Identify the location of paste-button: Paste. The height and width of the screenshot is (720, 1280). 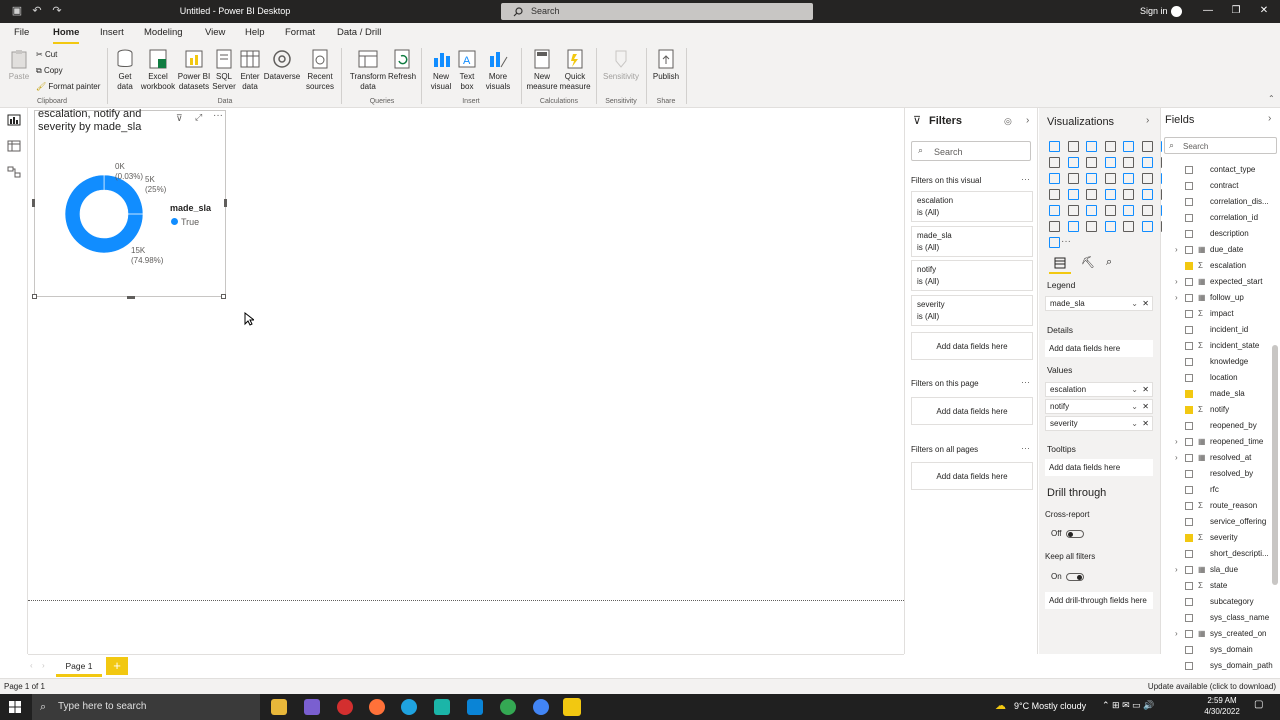
(19, 65).